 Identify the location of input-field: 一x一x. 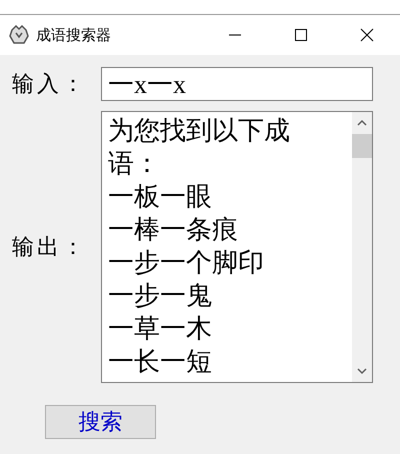
(237, 84).